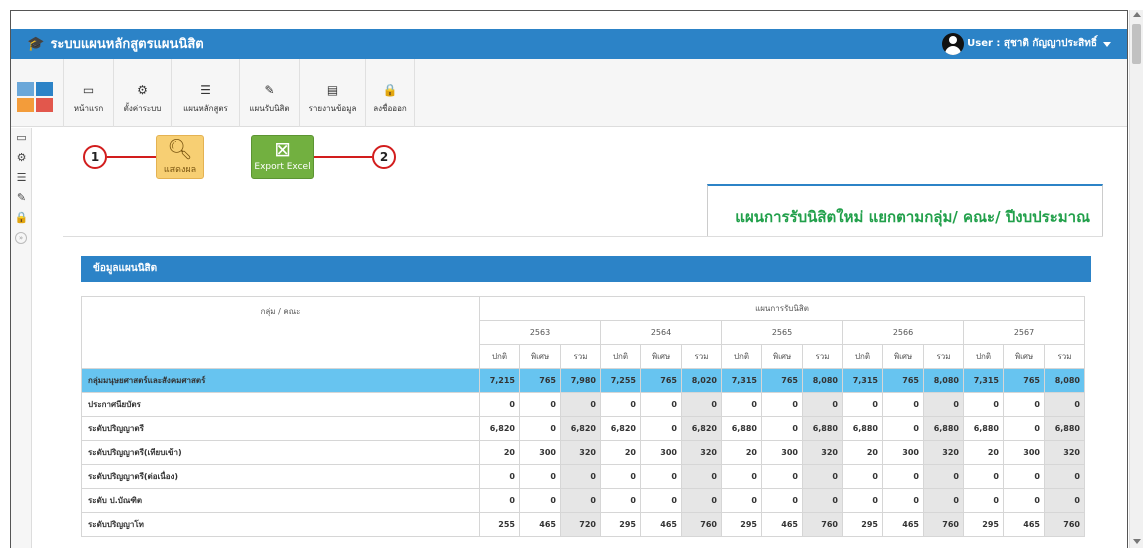 Image resolution: width=1146 pixels, height=548 pixels. What do you see at coordinates (142, 90) in the screenshot?
I see `gears-icon: ⚙` at bounding box center [142, 90].